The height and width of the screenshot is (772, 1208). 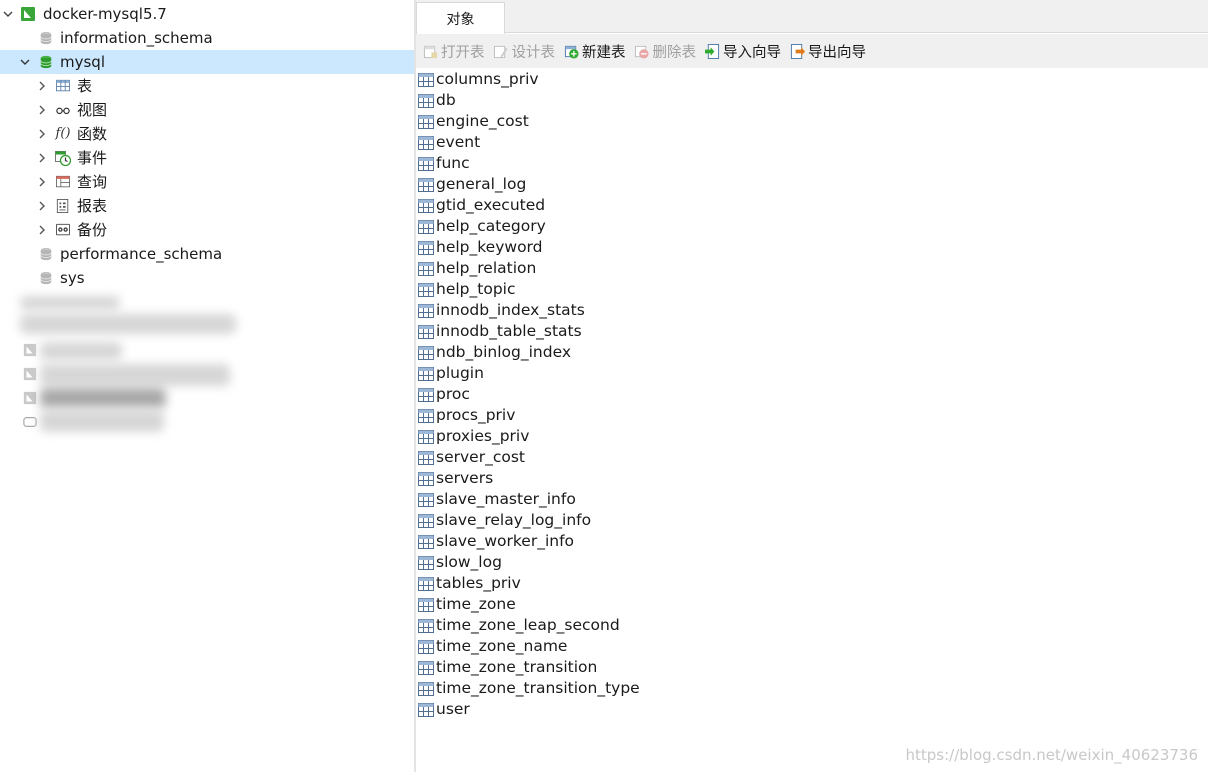 What do you see at coordinates (207, 110) in the screenshot?
I see `tree-item-views: 视图` at bounding box center [207, 110].